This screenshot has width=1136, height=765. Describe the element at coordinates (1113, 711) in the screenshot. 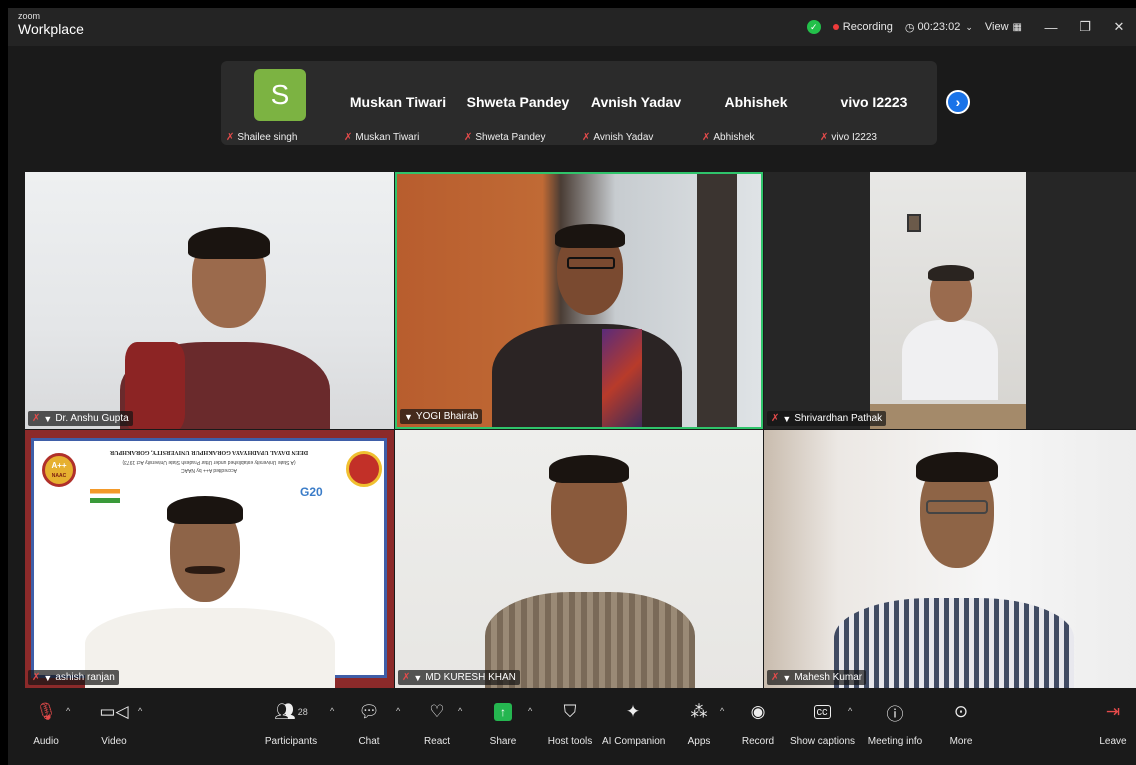

I see `leave-icon: ⇥` at that location.